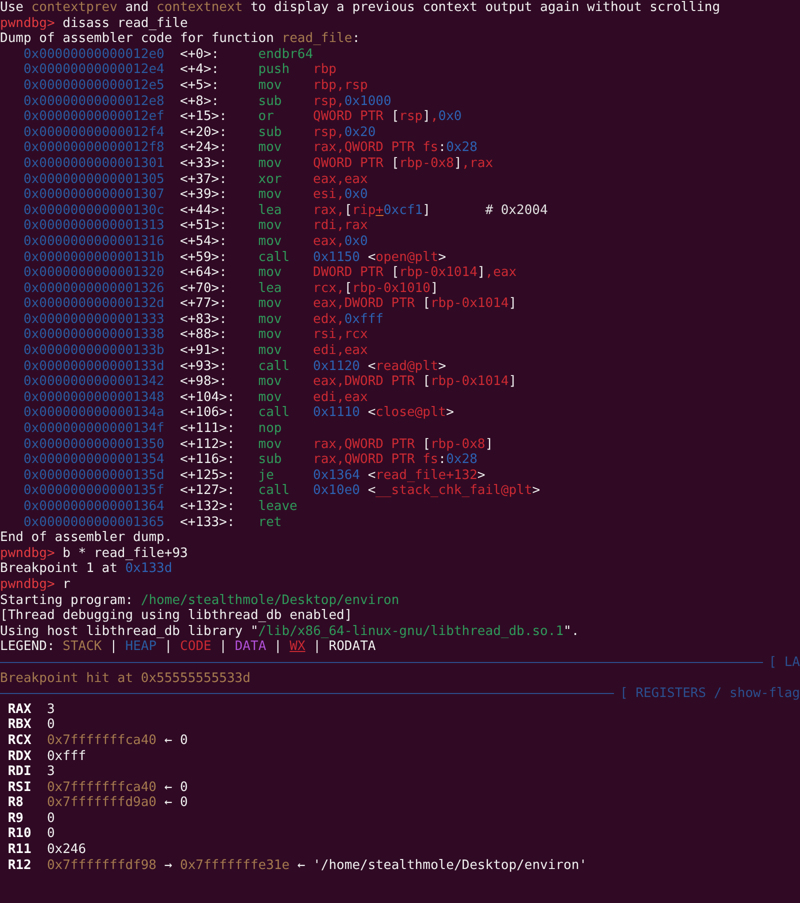  What do you see at coordinates (204, 226) in the screenshot?
I see `instruction-offset: <+51>:` at bounding box center [204, 226].